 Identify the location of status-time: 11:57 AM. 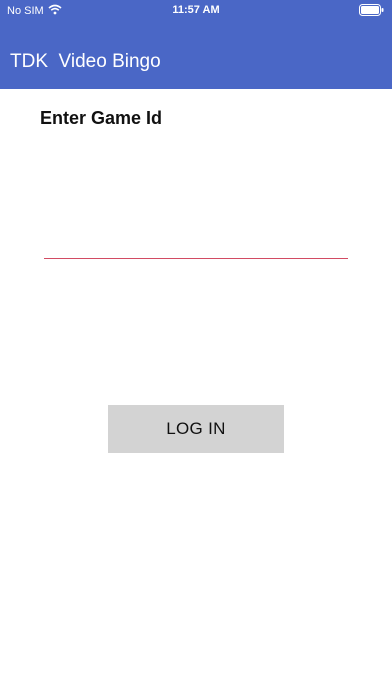
(196, 10).